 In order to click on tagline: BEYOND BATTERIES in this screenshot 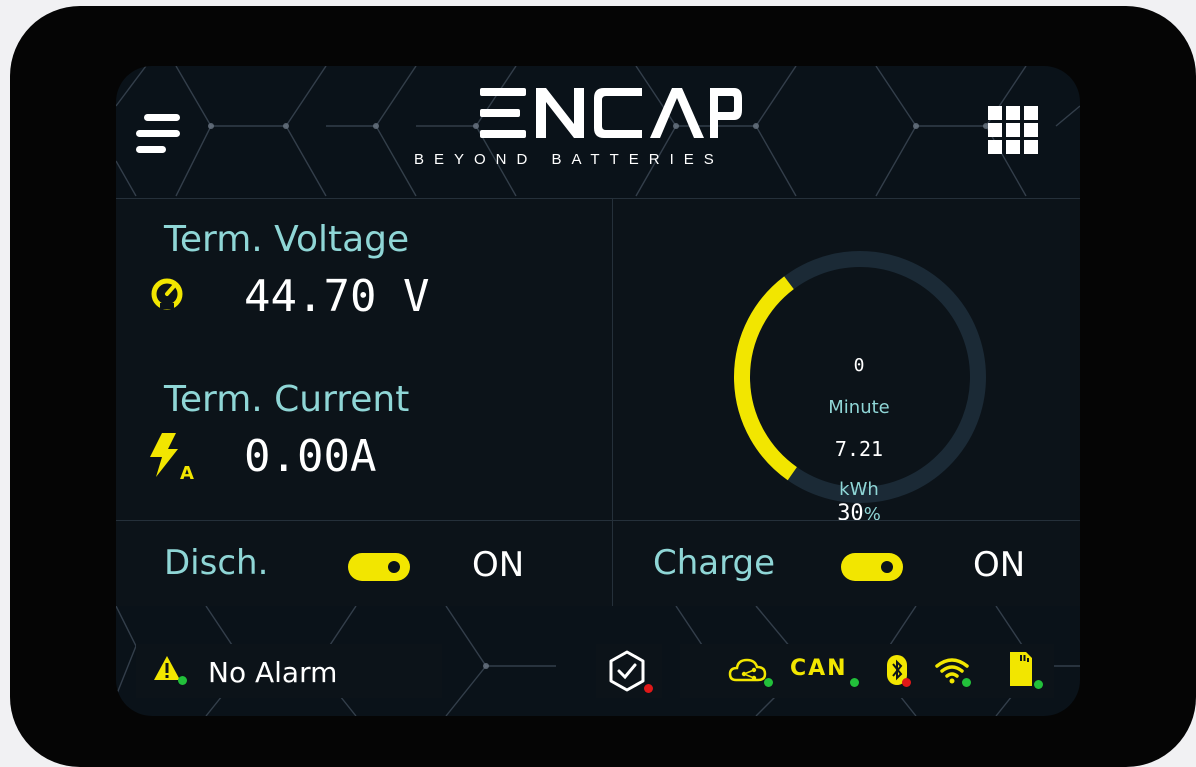, I will do `click(569, 159)`.